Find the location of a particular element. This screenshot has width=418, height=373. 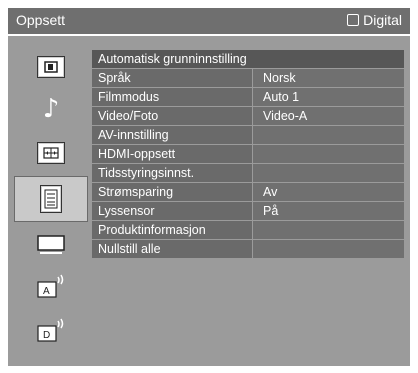

sidebar-item-monitor is located at coordinates (51, 247).